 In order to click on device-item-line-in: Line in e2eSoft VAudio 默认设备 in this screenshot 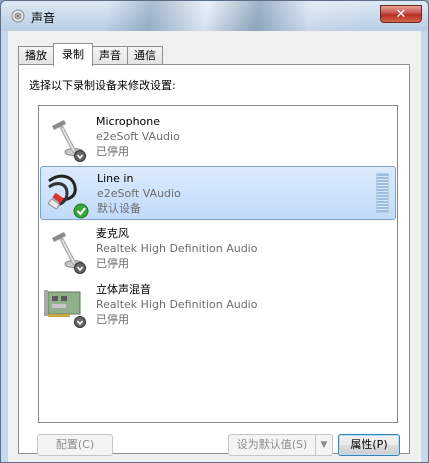, I will do `click(218, 193)`.